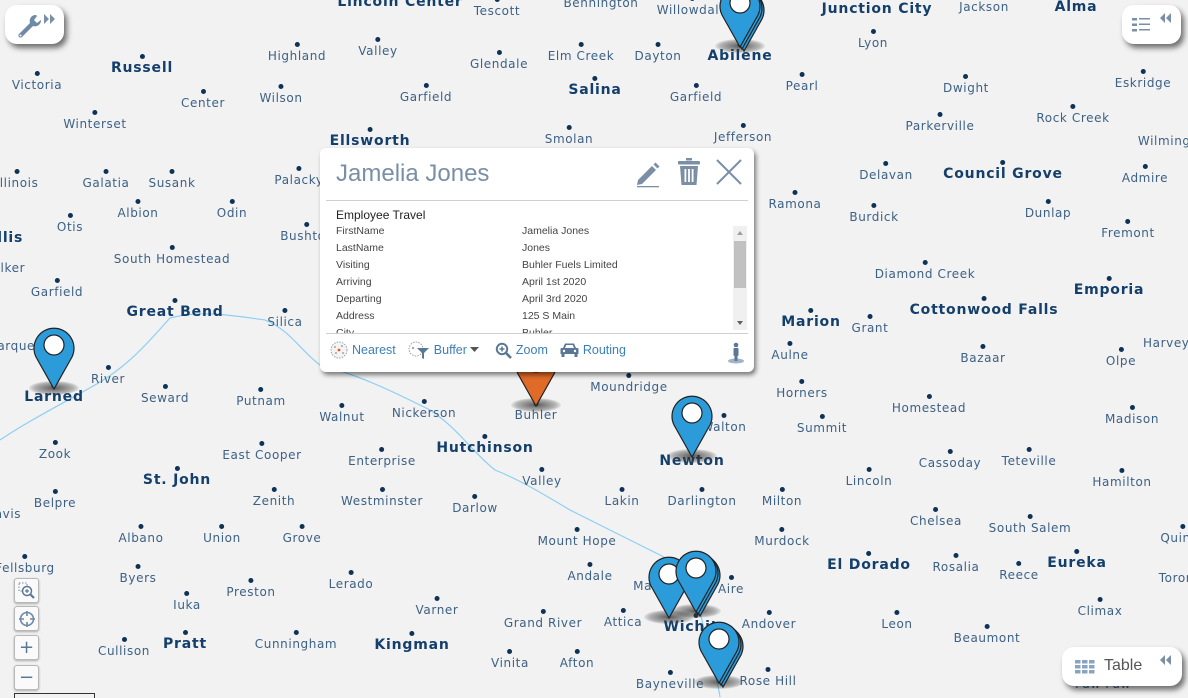 The width and height of the screenshot is (1188, 698). Describe the element at coordinates (966, 84) in the screenshot. I see `place-label: Dwight` at that location.